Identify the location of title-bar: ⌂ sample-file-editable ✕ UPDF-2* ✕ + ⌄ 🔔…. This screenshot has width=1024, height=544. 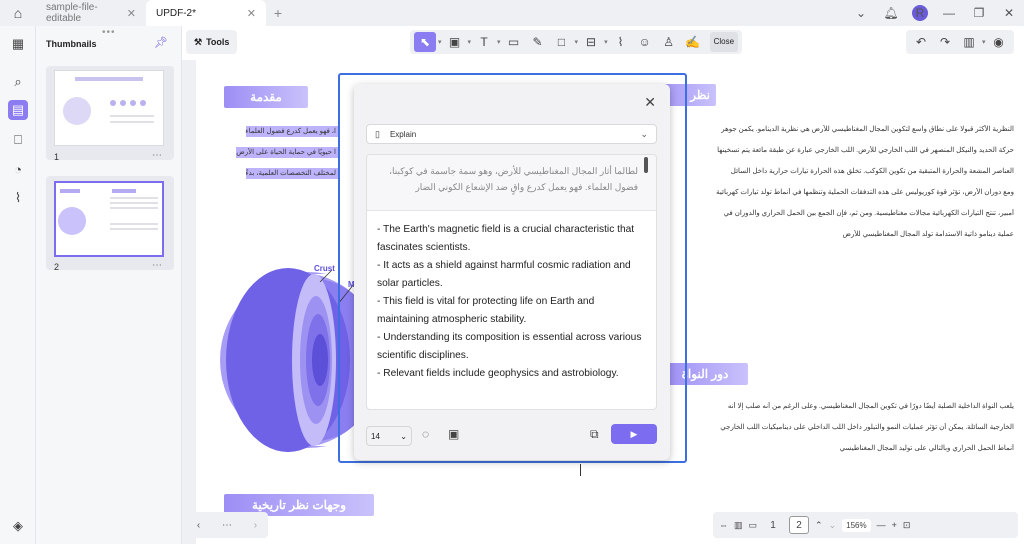
(512, 13).